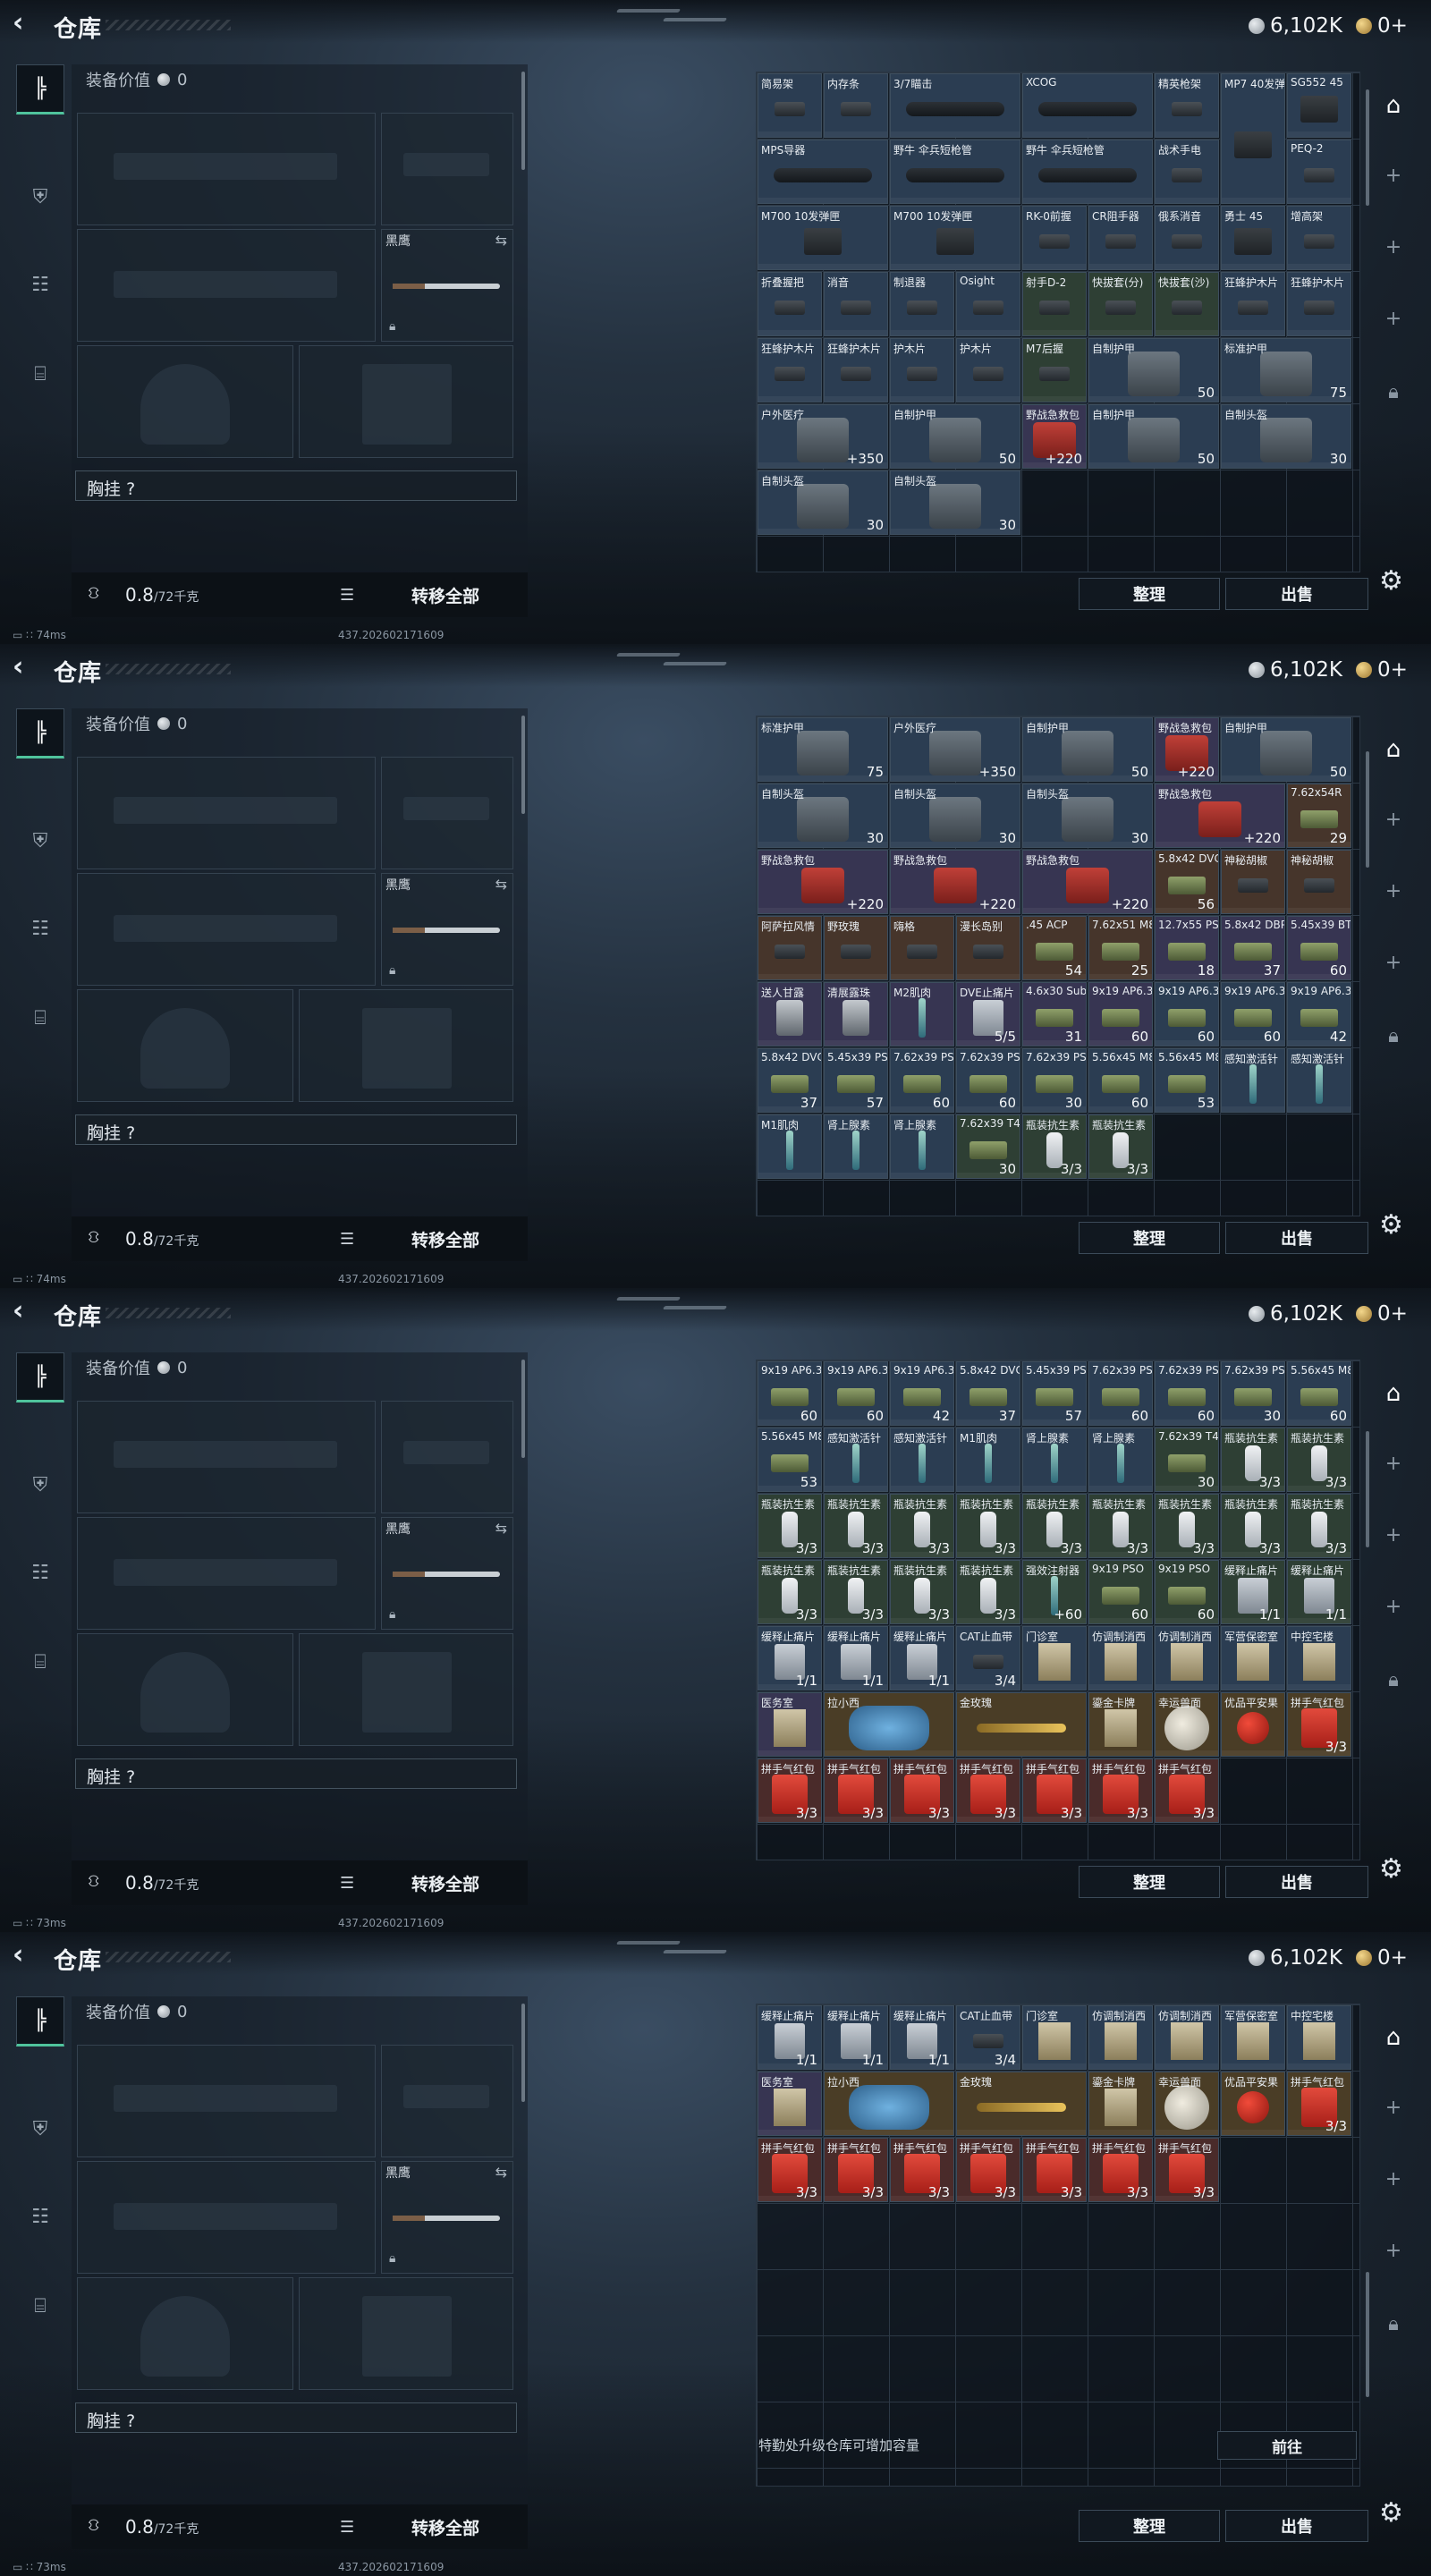 The image size is (1431, 2576). I want to click on stash-item: 7.62x39 PS 30, so click(1055, 1080).